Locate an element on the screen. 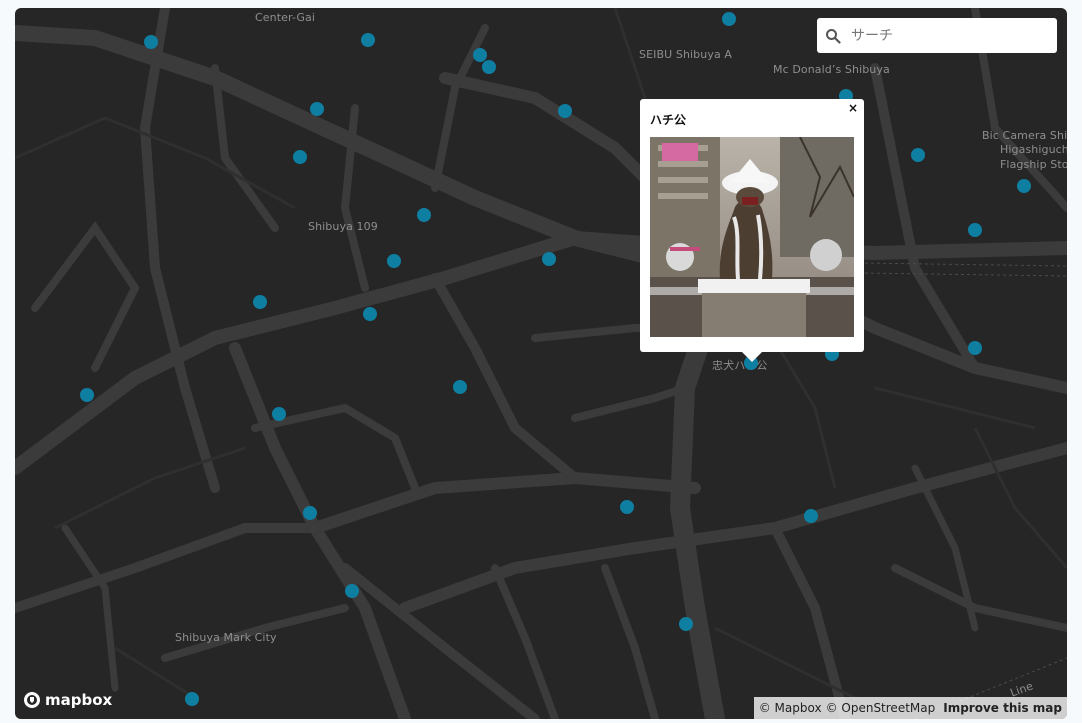  place-label-bic-camera-2: Higashiguchi is located at coordinates (1033, 149).